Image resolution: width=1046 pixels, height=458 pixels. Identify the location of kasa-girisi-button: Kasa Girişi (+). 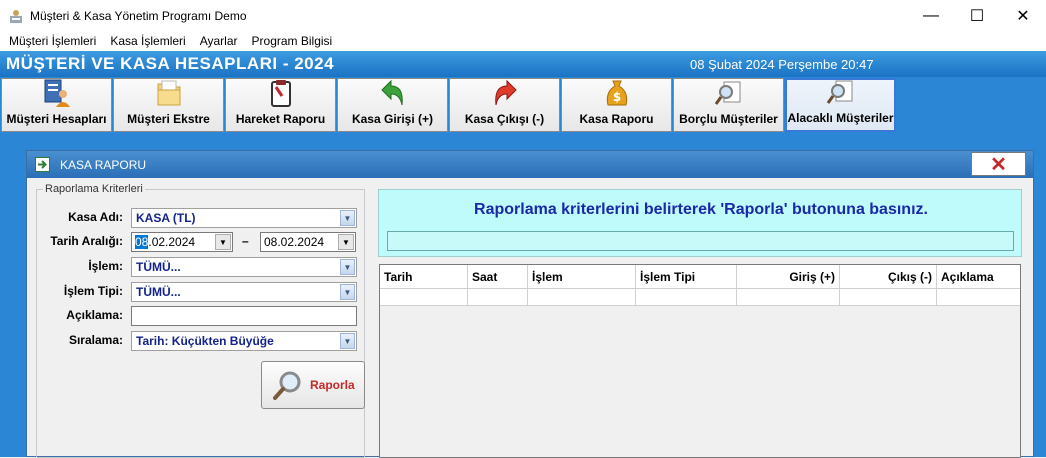
(392, 105).